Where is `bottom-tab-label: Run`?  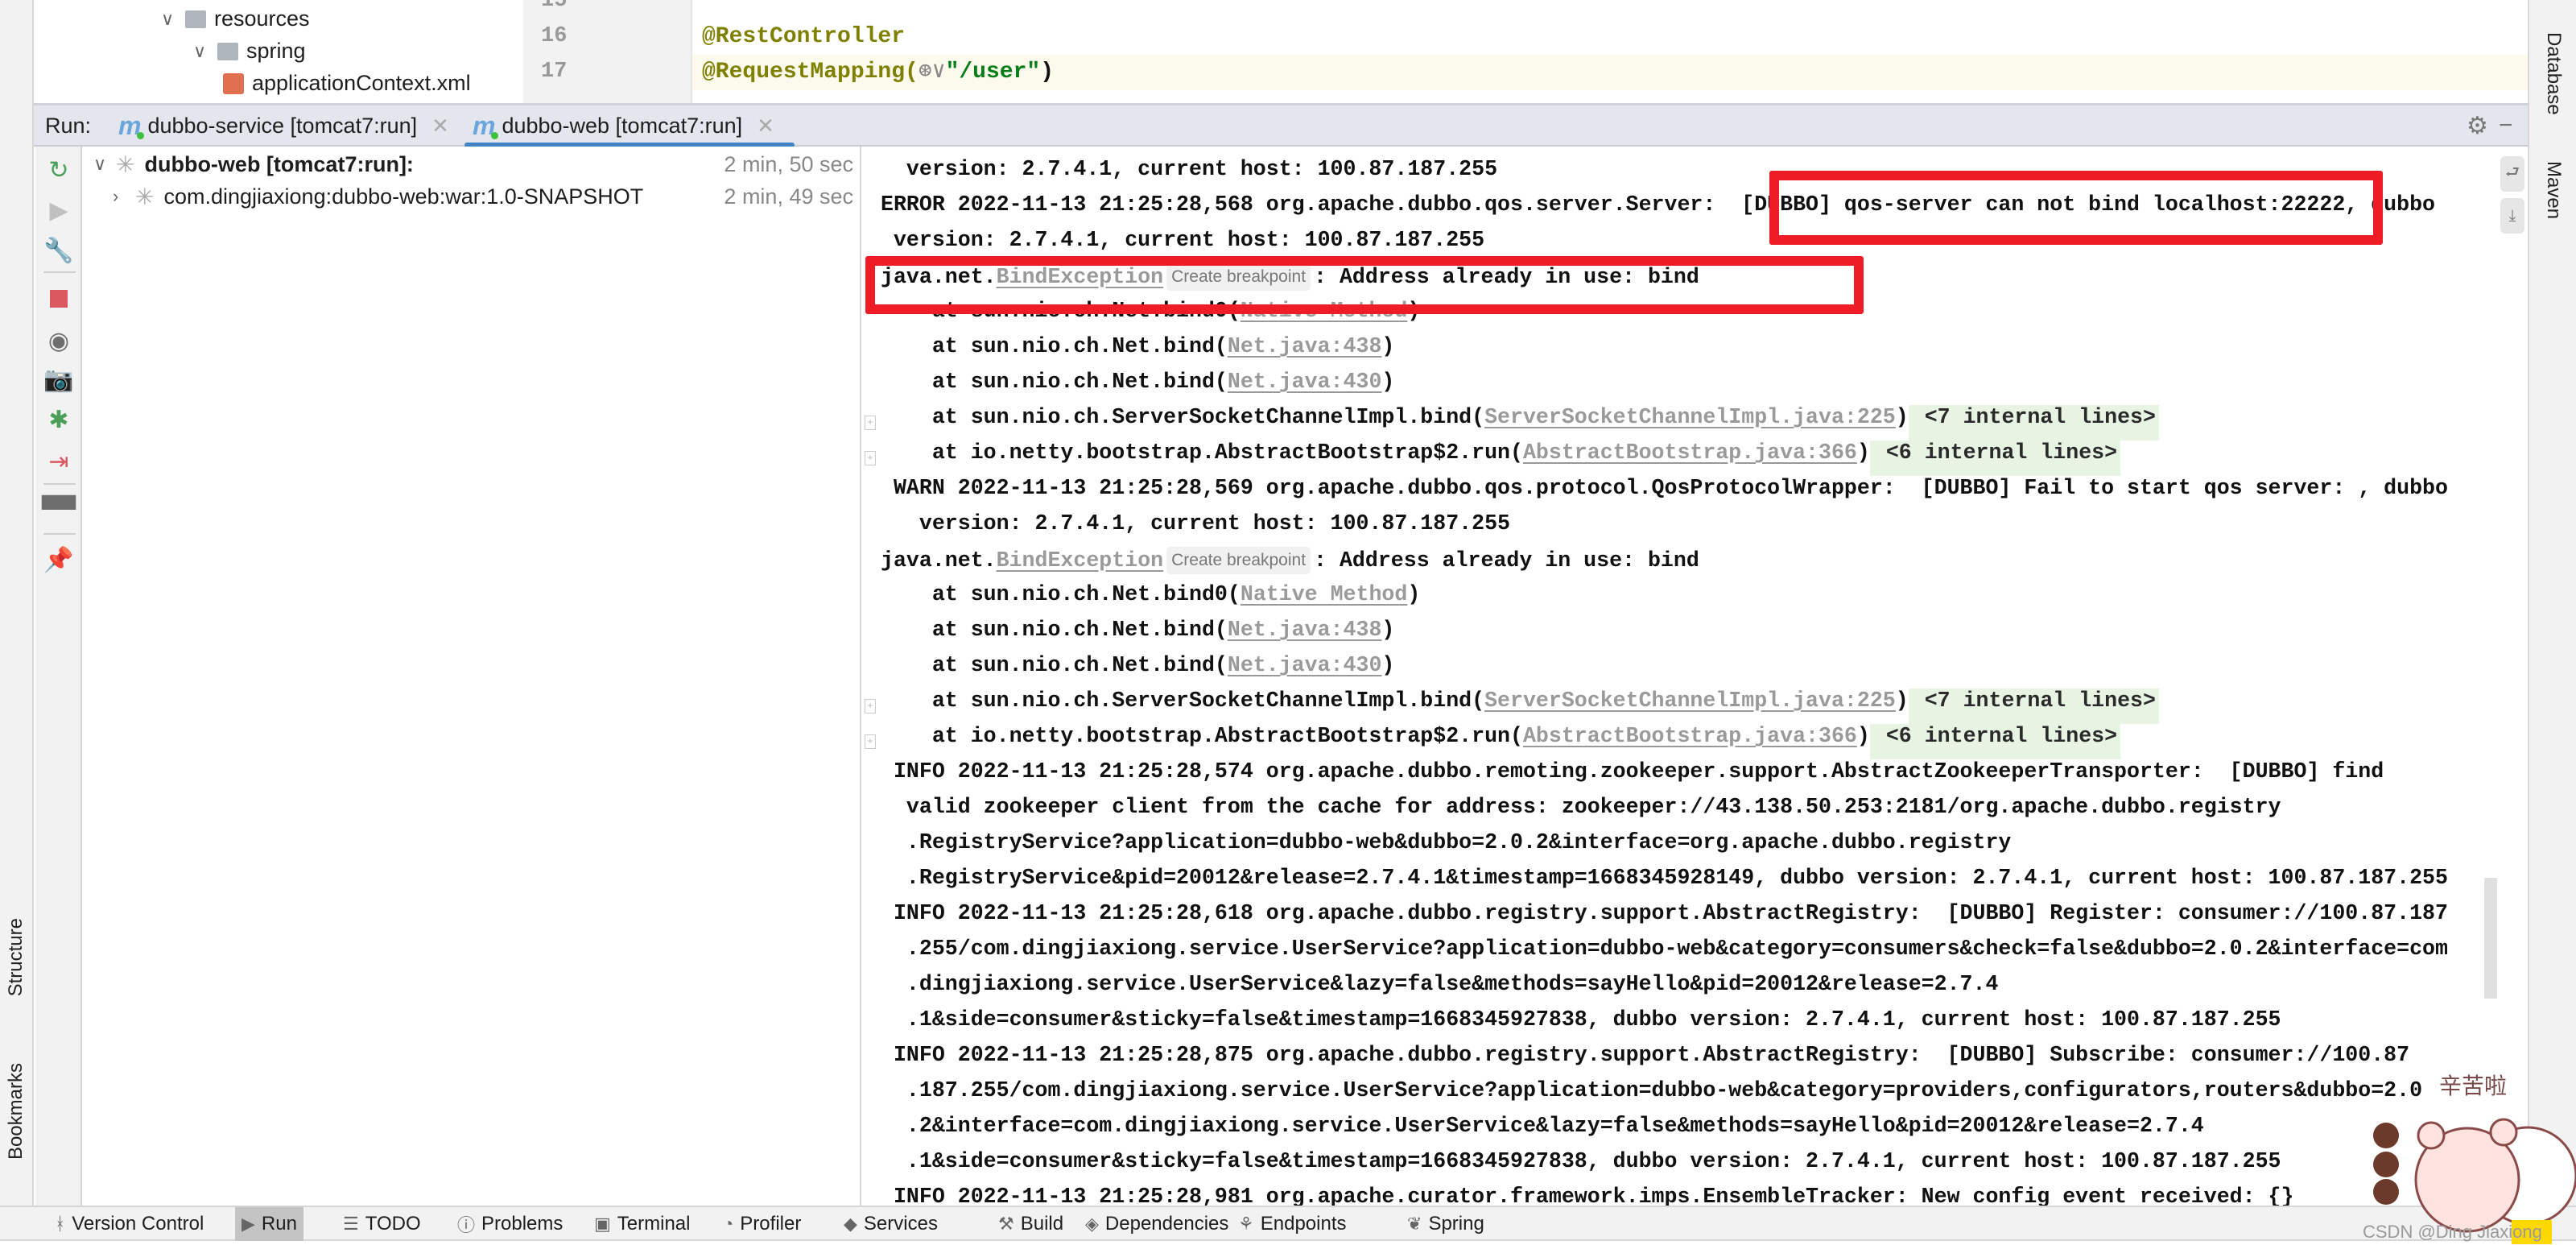 bottom-tab-label: Run is located at coordinates (279, 1224).